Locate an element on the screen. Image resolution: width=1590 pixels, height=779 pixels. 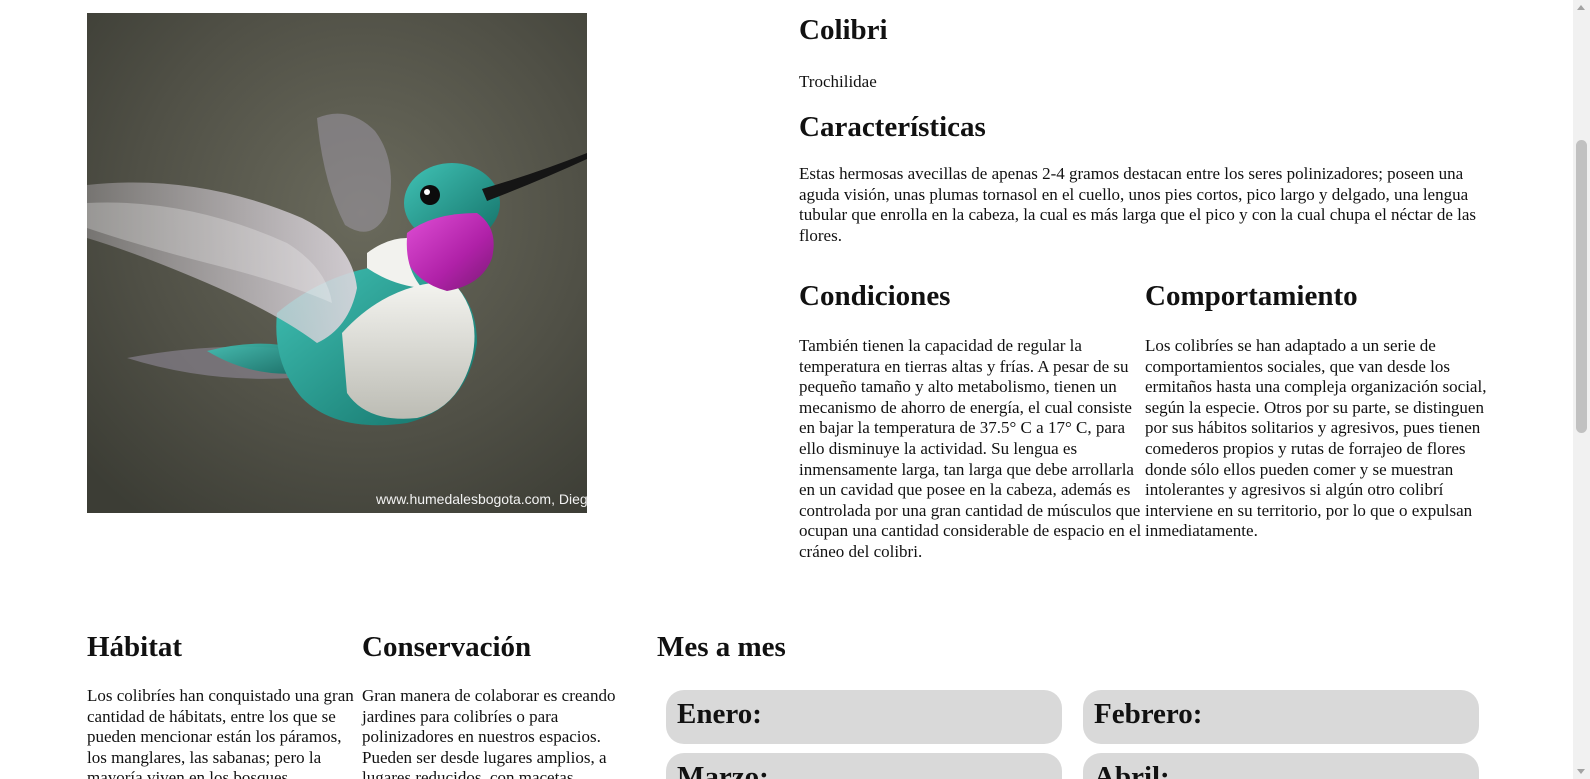
photo-watermark: www.humedalesbogota.com, Dieg is located at coordinates (481, 499).